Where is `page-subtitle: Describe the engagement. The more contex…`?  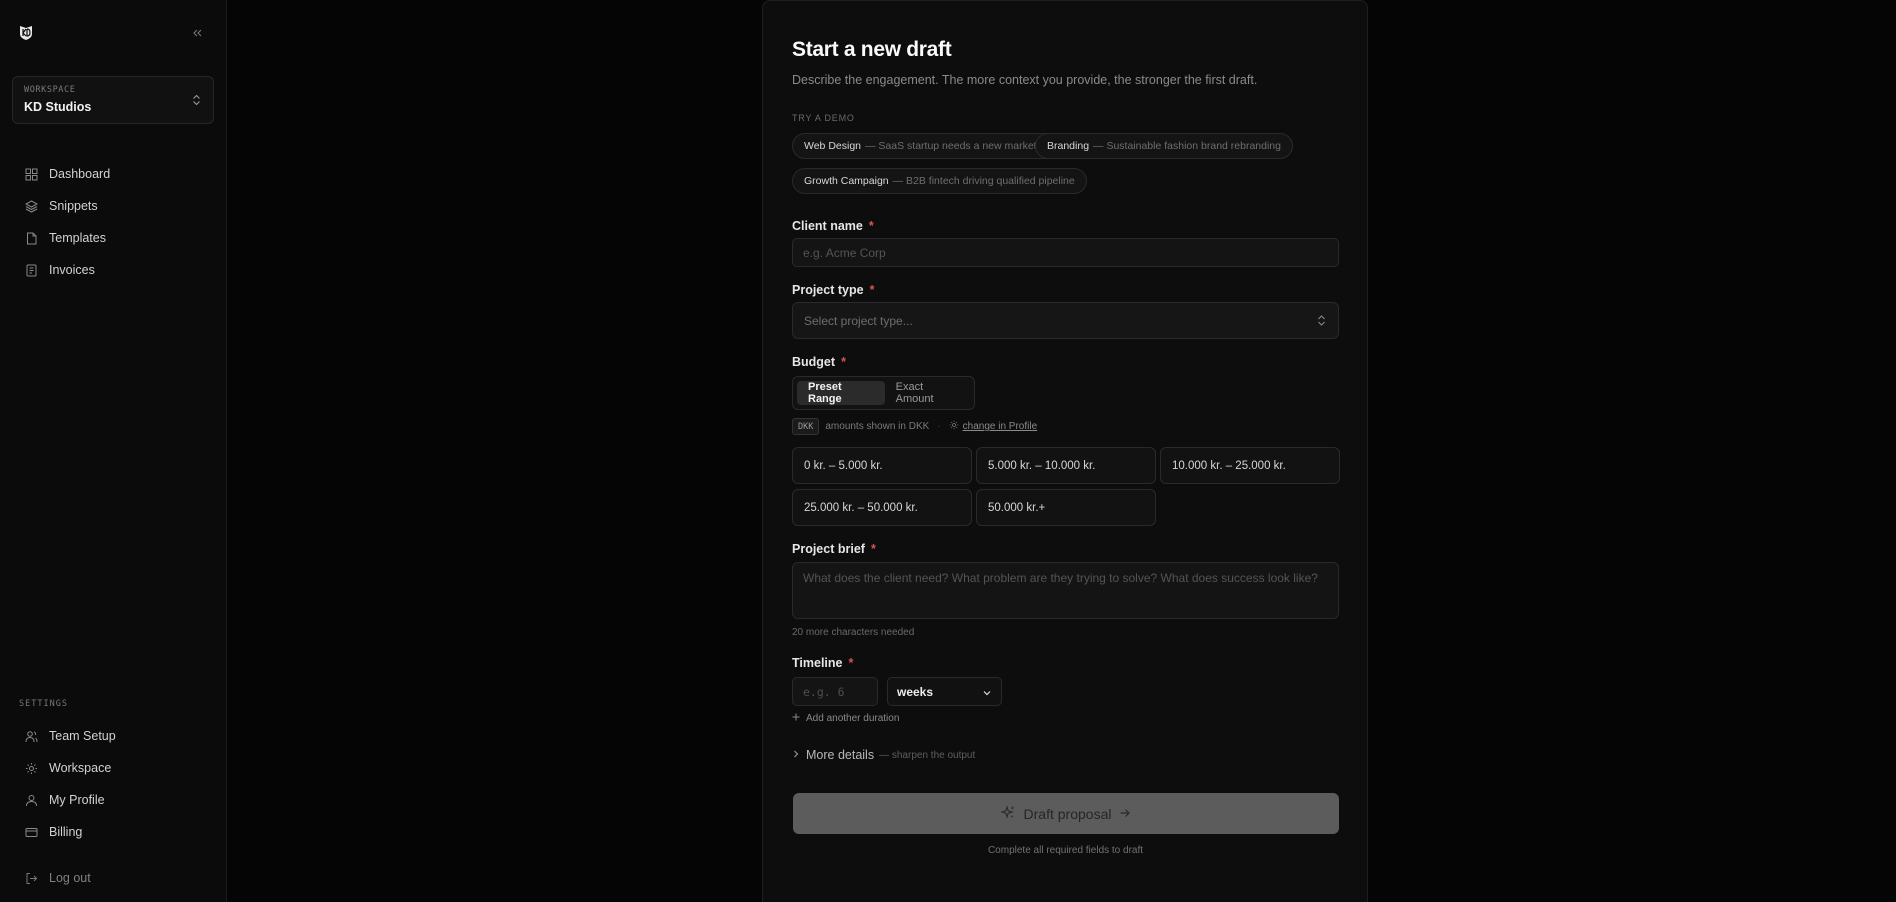 page-subtitle: Describe the engagement. The more contex… is located at coordinates (1025, 80).